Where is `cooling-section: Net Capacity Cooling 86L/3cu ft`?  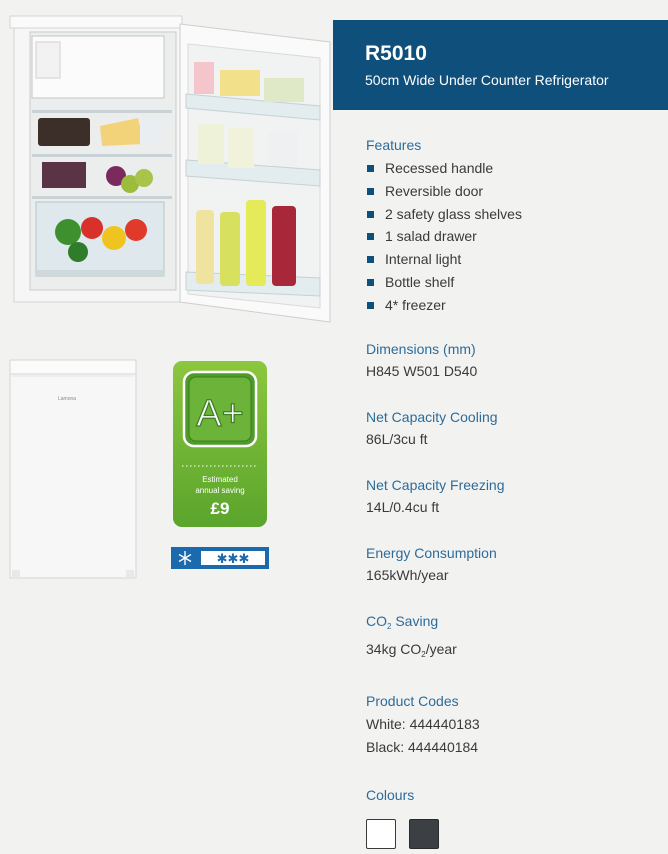
cooling-section: Net Capacity Cooling 86L/3cu ft is located at coordinates (511, 428).